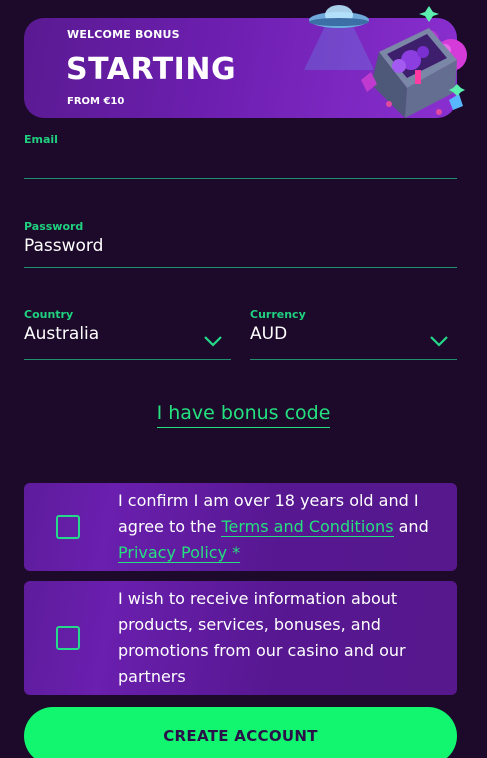  I want to click on currency-underline, so click(353, 359).